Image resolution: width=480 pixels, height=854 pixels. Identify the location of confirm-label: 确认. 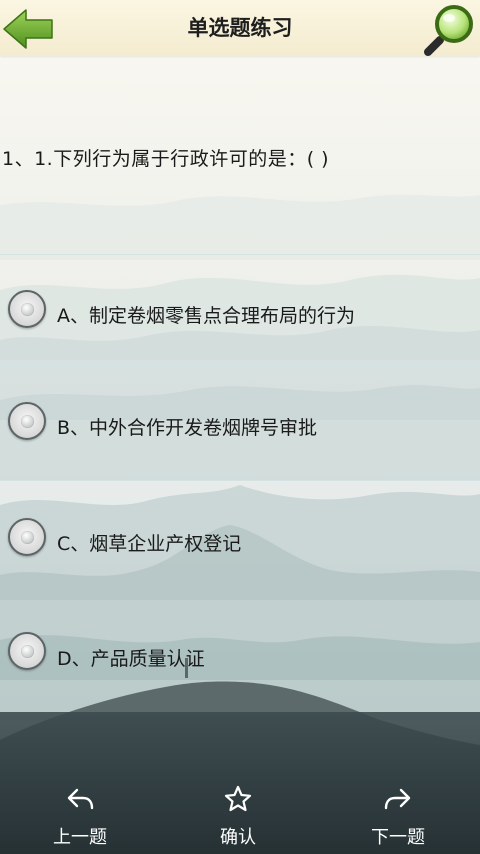
(238, 837).